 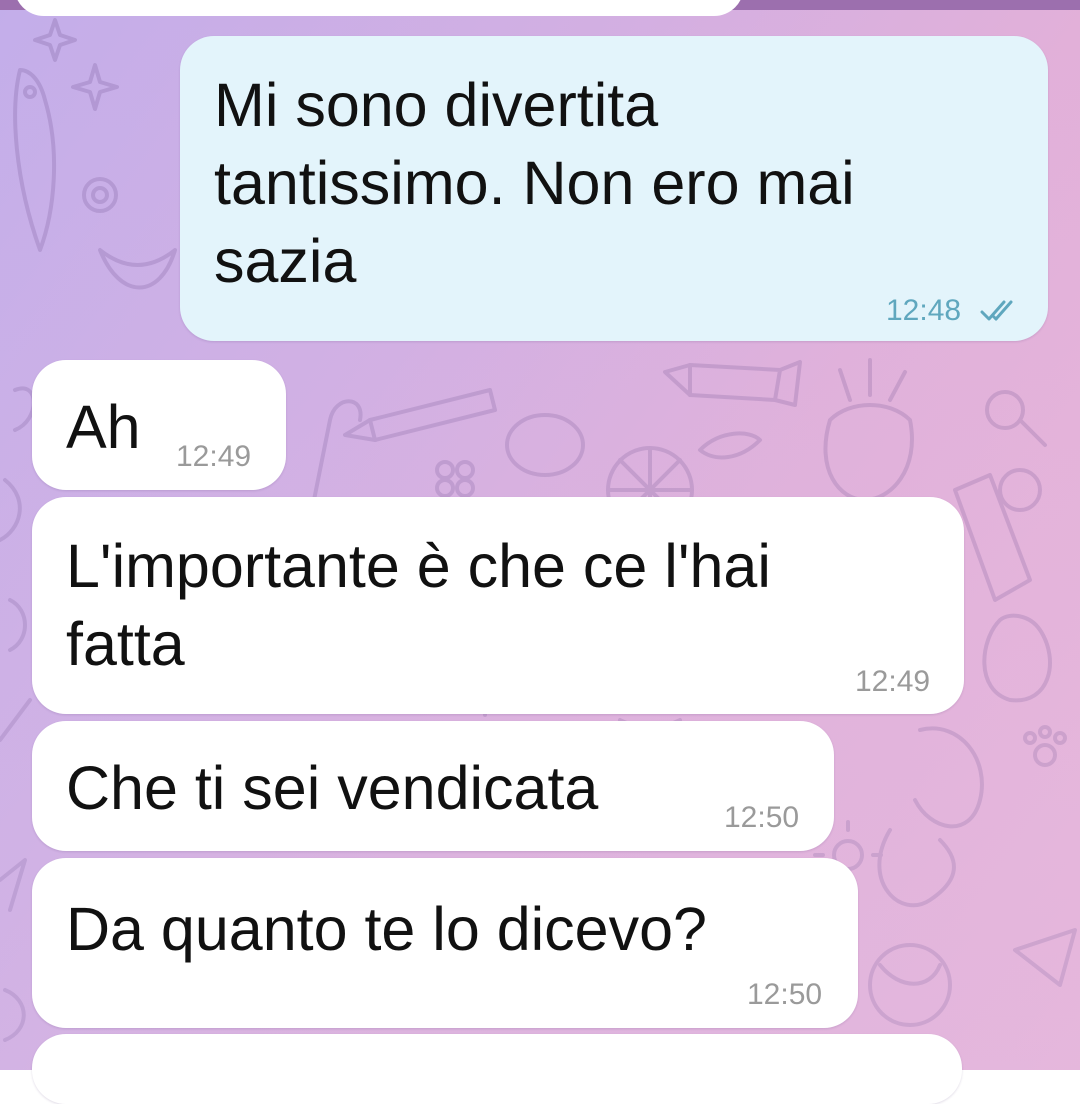 I want to click on message-bubble-incoming: Ah 12:49, so click(x=159, y=425).